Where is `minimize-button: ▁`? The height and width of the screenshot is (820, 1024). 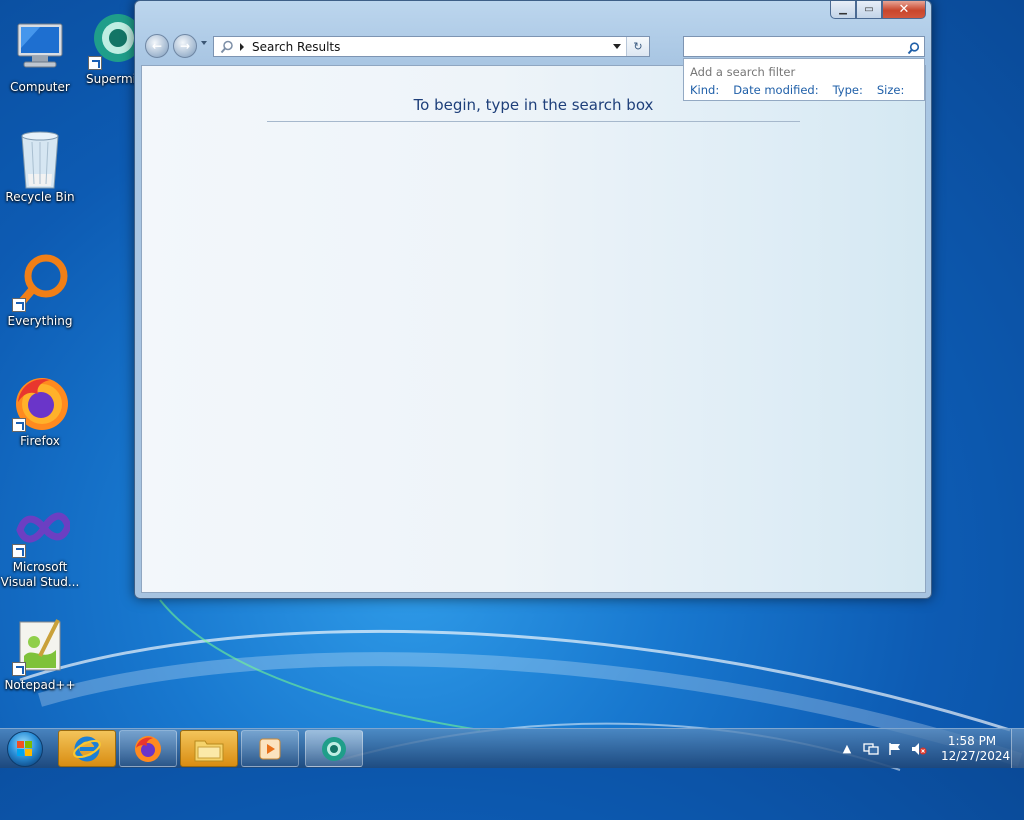
minimize-button: ▁ is located at coordinates (843, 10).